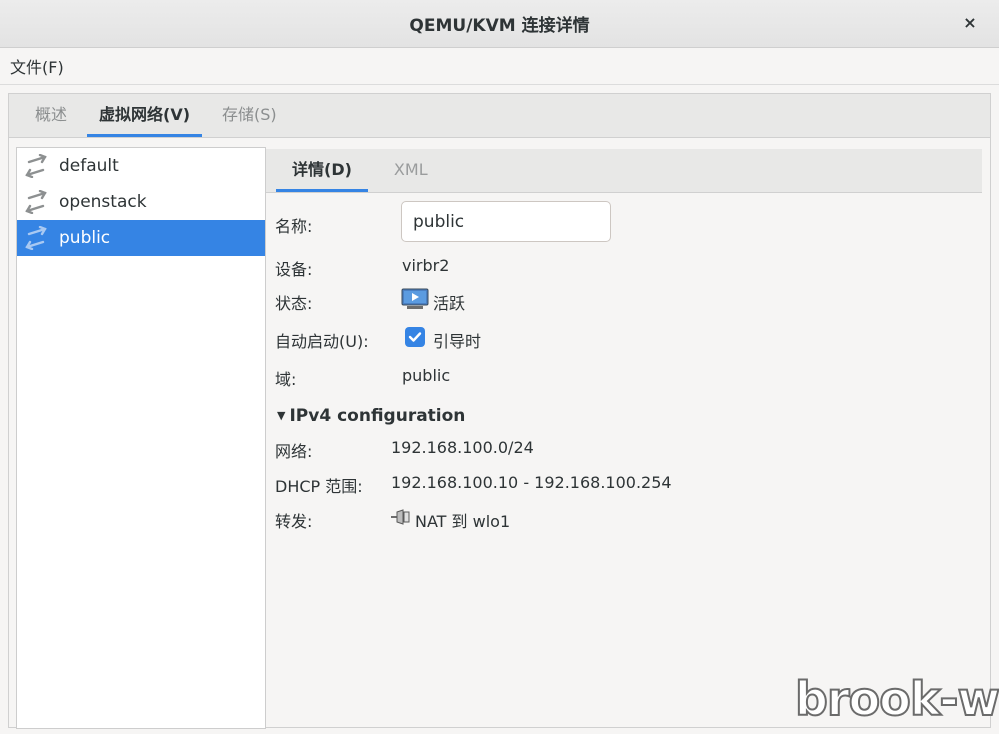  Describe the element at coordinates (896, 699) in the screenshot. I see `watermark: brook-w` at that location.